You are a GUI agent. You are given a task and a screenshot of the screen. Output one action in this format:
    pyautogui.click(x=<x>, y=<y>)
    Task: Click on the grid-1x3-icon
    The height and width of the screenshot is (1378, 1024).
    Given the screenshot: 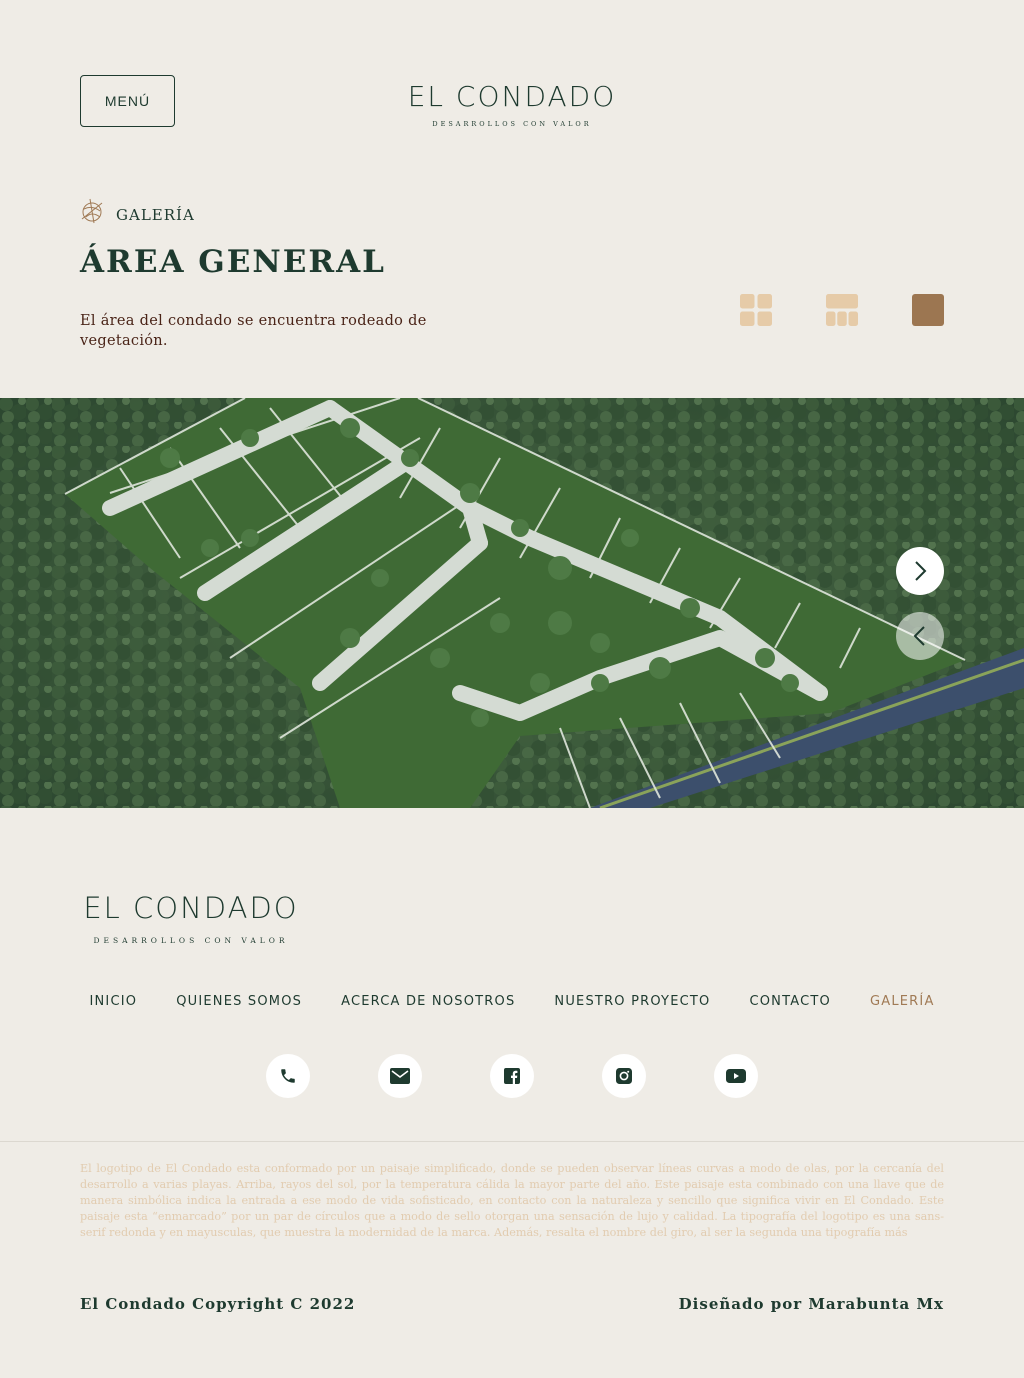 What is the action you would take?
    pyautogui.click(x=842, y=310)
    